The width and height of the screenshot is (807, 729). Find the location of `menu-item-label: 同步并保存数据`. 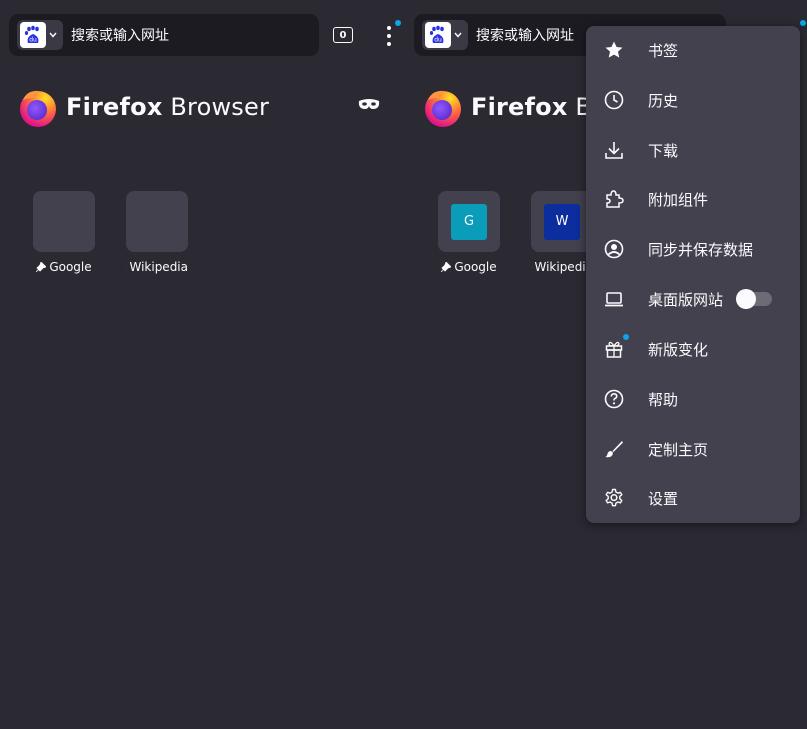

menu-item-label: 同步并保存数据 is located at coordinates (701, 249).